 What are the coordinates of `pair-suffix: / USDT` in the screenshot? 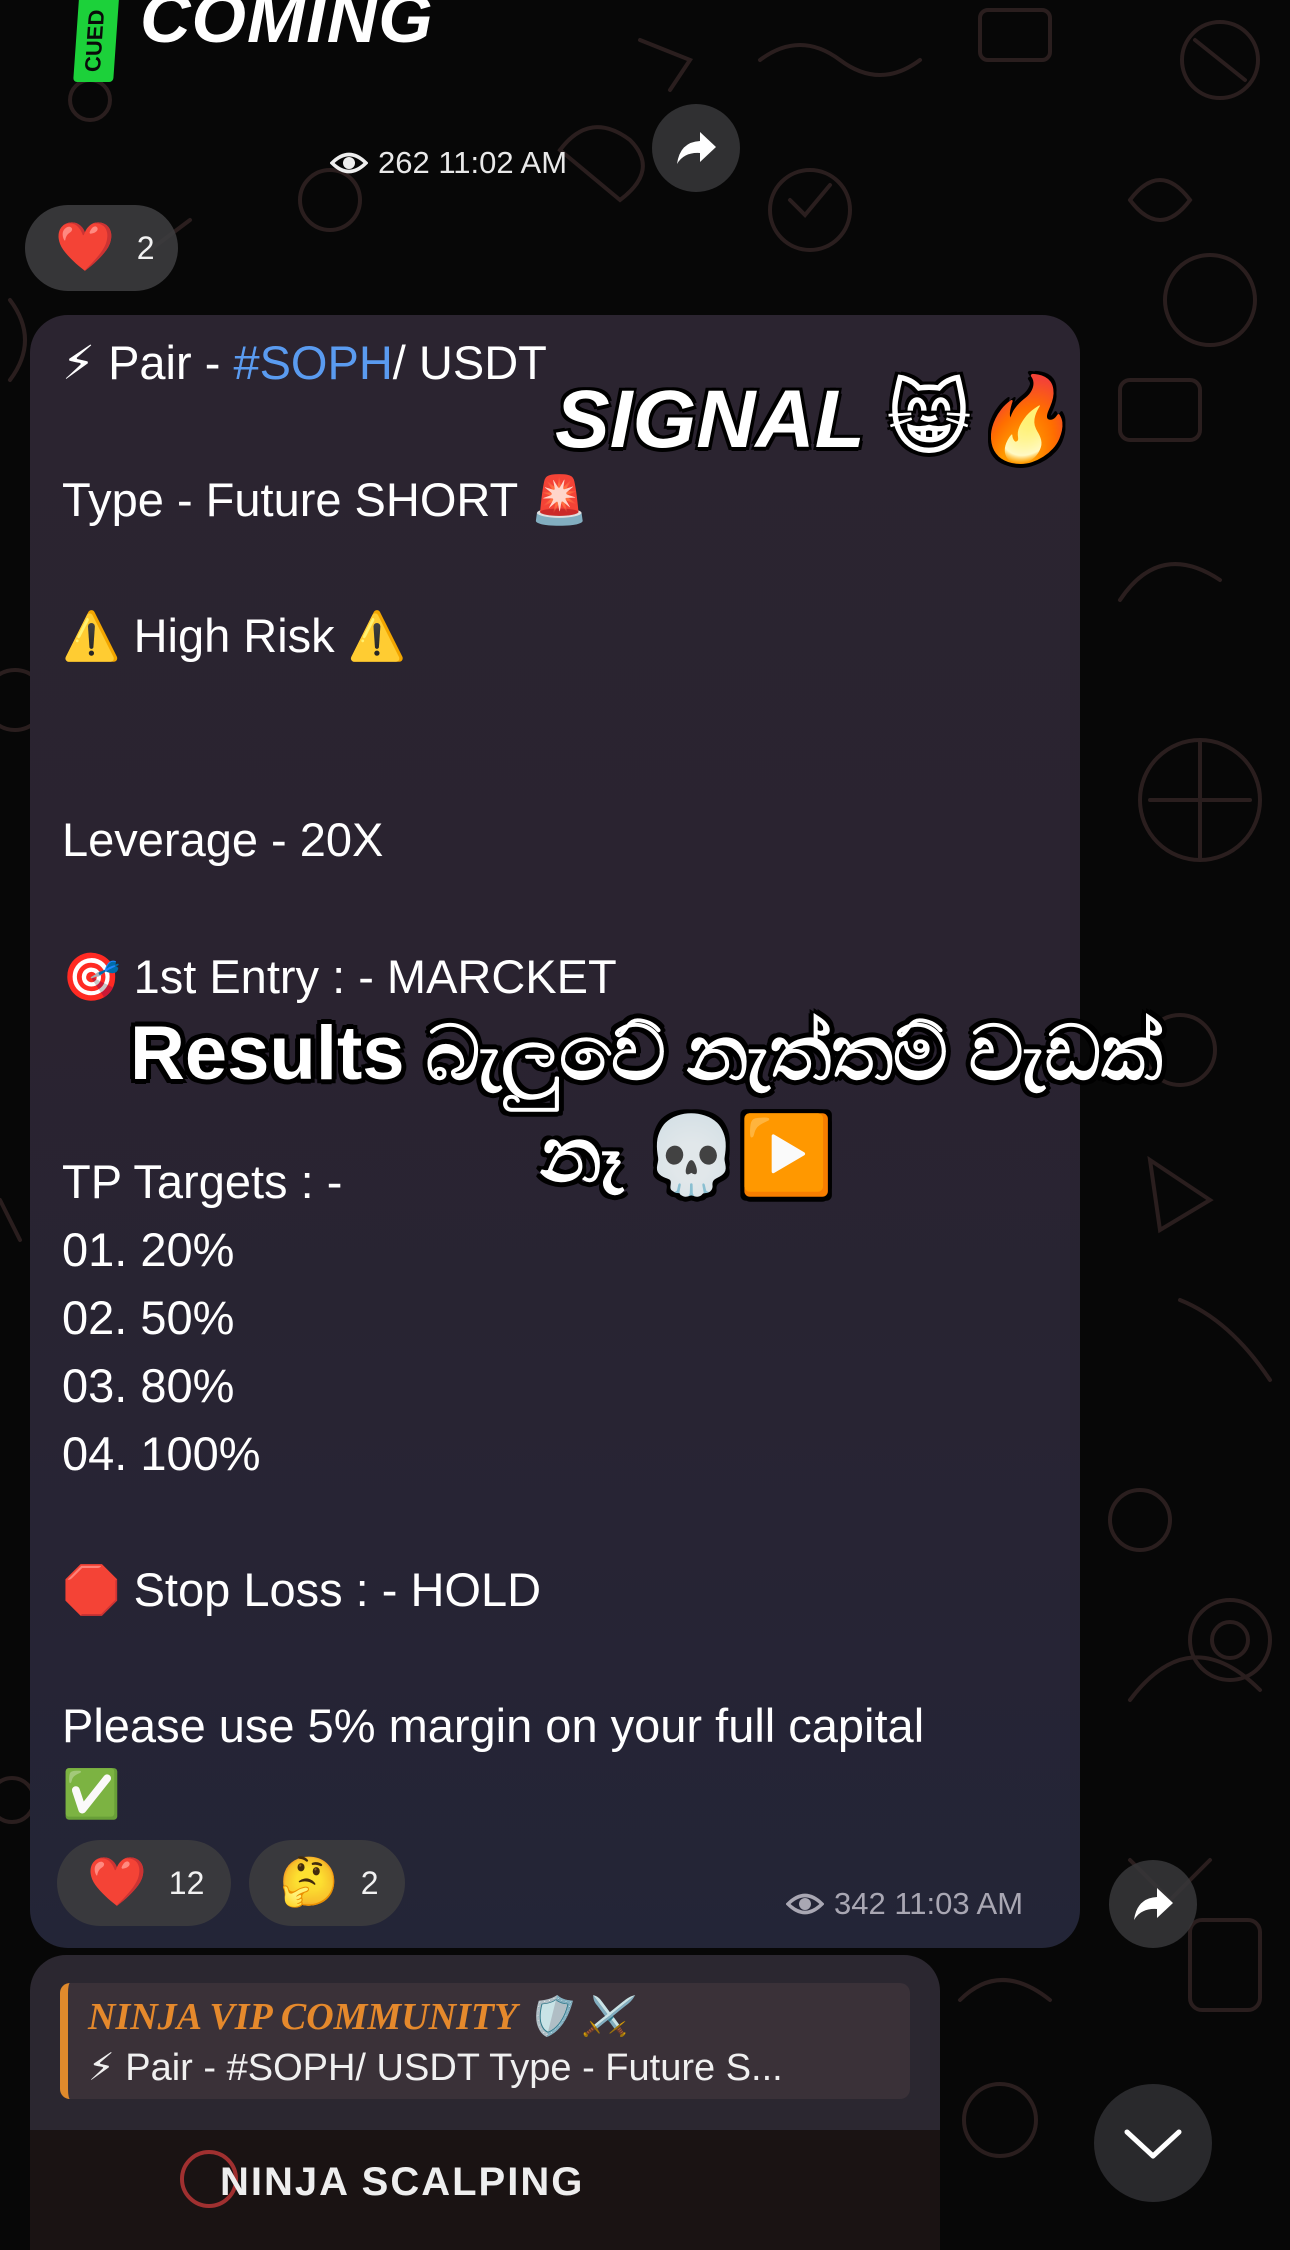 It's located at (469, 362).